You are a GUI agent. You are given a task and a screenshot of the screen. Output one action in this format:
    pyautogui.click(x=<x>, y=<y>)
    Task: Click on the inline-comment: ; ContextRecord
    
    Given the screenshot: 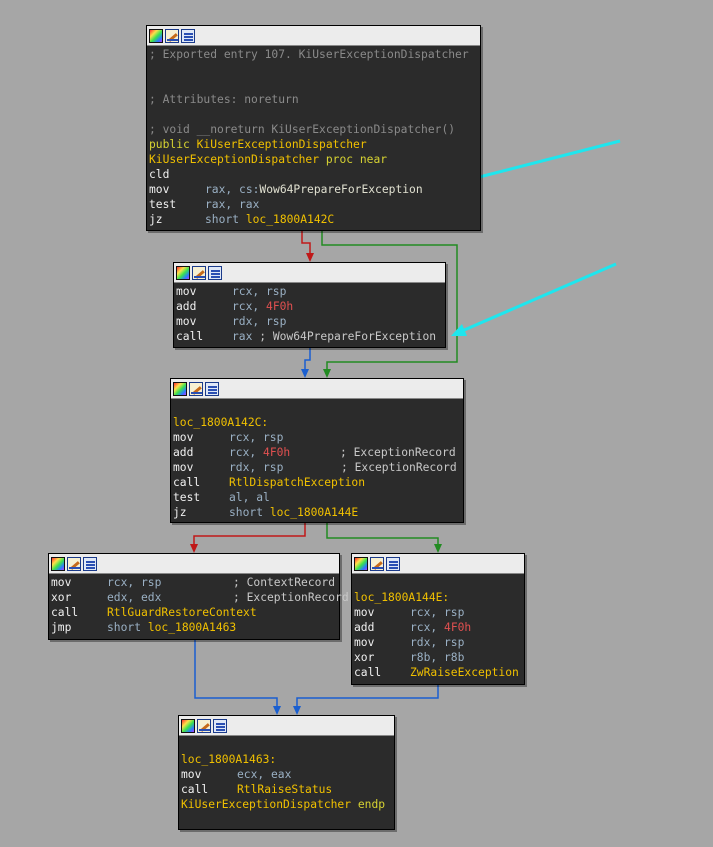 What is the action you would take?
    pyautogui.click(x=284, y=582)
    